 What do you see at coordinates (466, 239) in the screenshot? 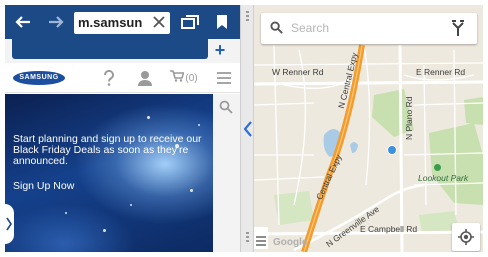
I see `my-location-icon` at bounding box center [466, 239].